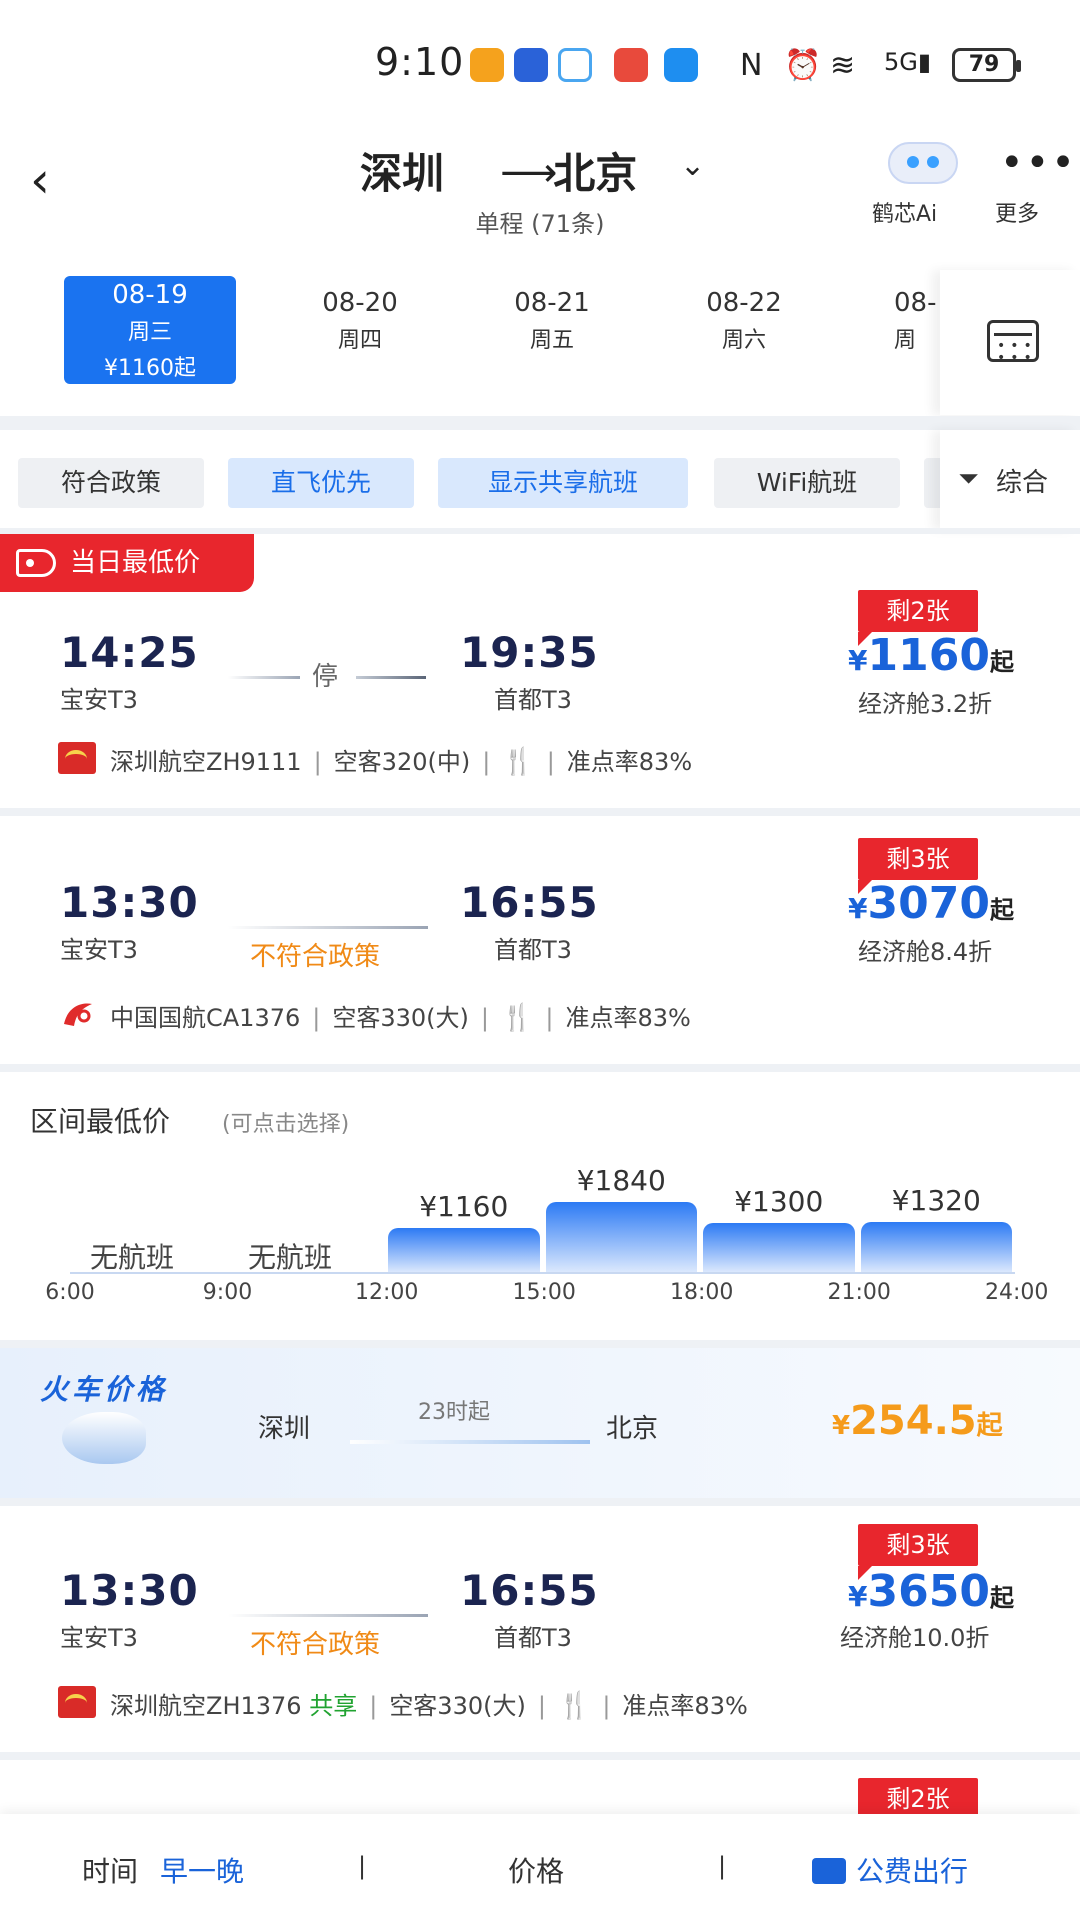 The height and width of the screenshot is (1920, 1080). What do you see at coordinates (286, 1124) in the screenshot?
I see `interval-subtitle: (可点击选择)` at bounding box center [286, 1124].